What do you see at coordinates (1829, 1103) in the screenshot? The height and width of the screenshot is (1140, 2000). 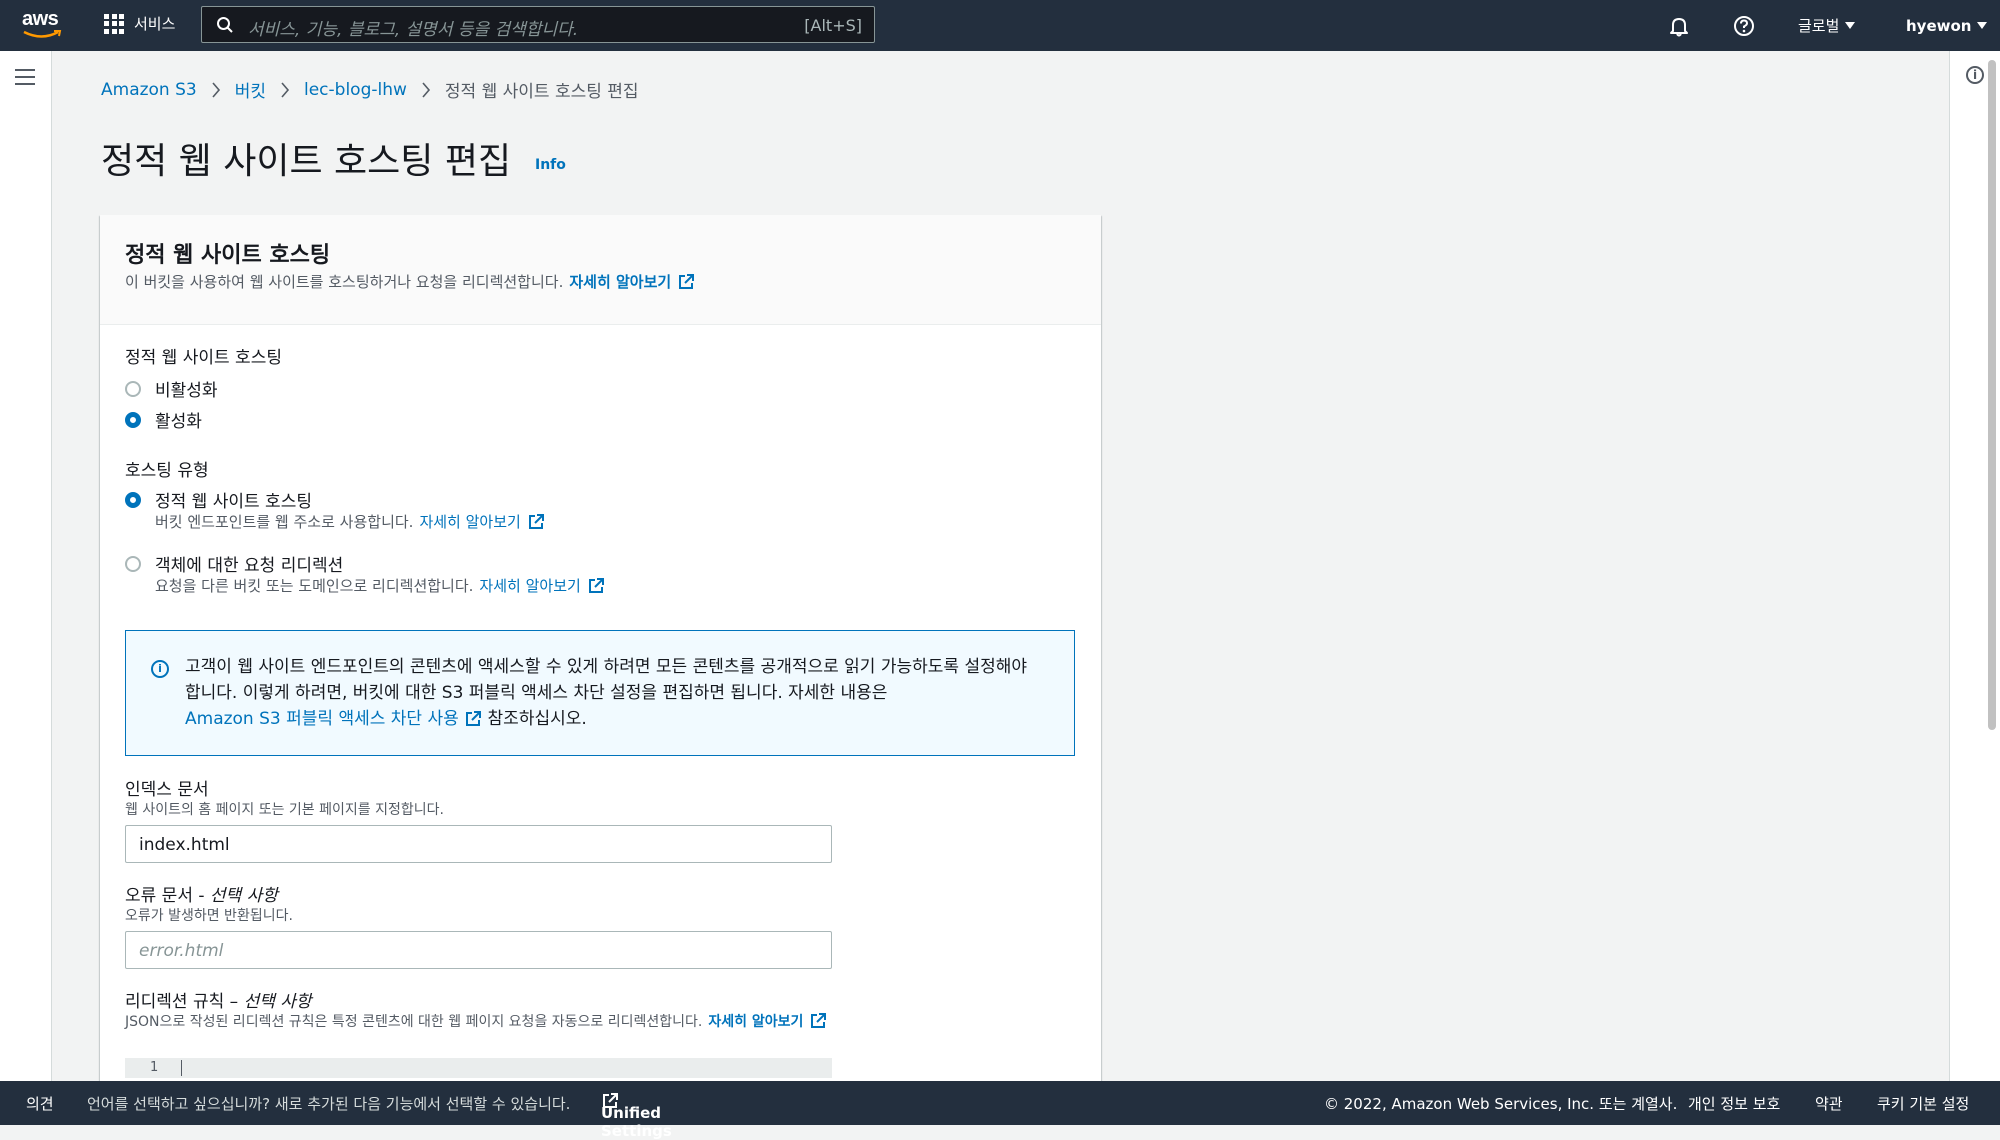 I see `terms-link: 약관` at bounding box center [1829, 1103].